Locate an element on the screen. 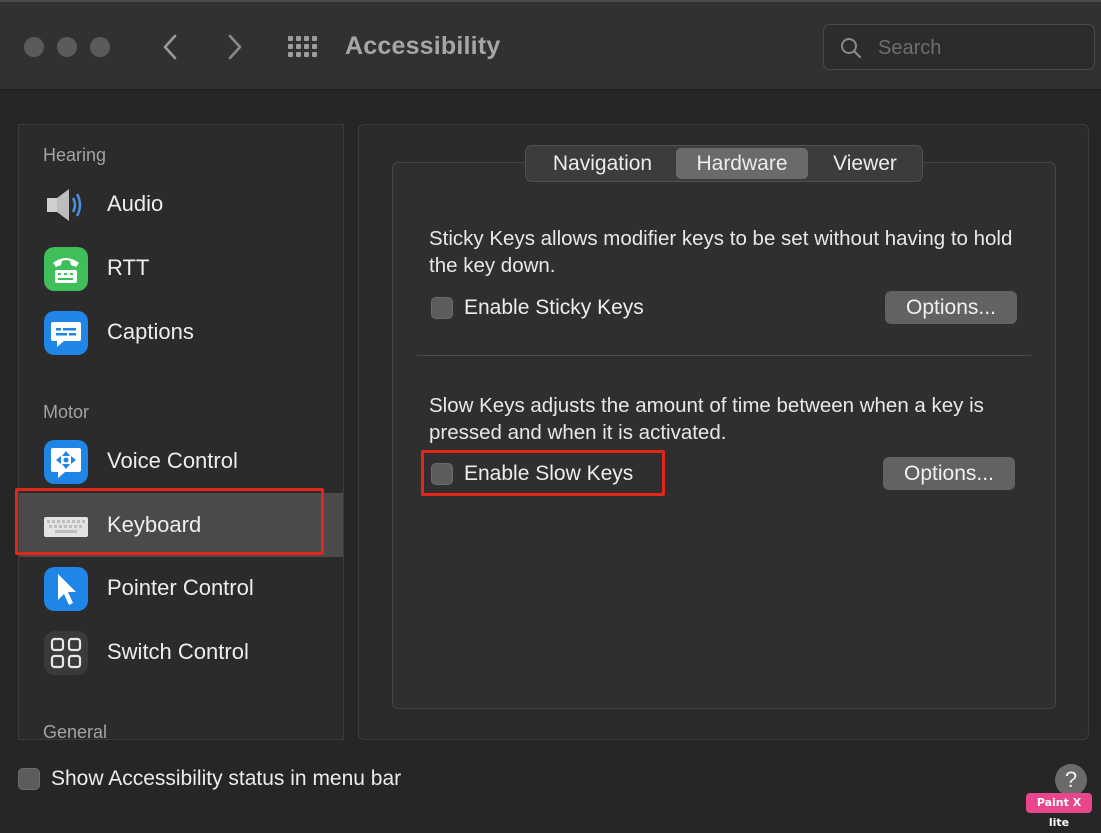  forward-button is located at coordinates (234, 47).